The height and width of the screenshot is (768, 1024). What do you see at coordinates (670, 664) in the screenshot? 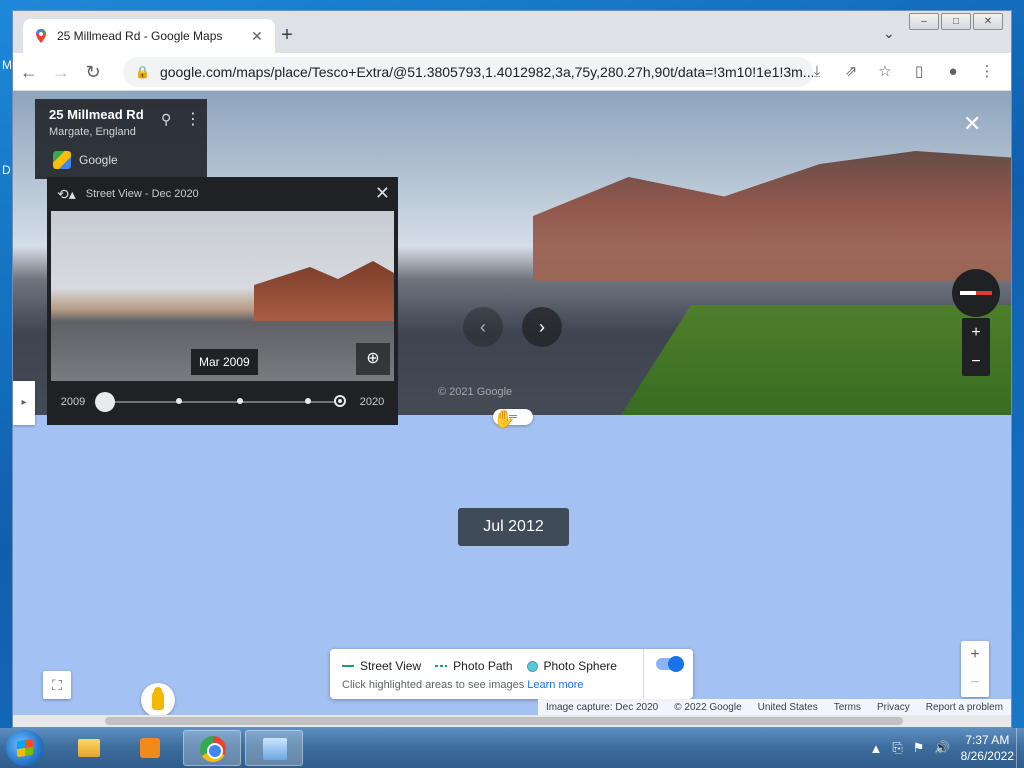
I see `street-view-layer-toggle` at bounding box center [670, 664].